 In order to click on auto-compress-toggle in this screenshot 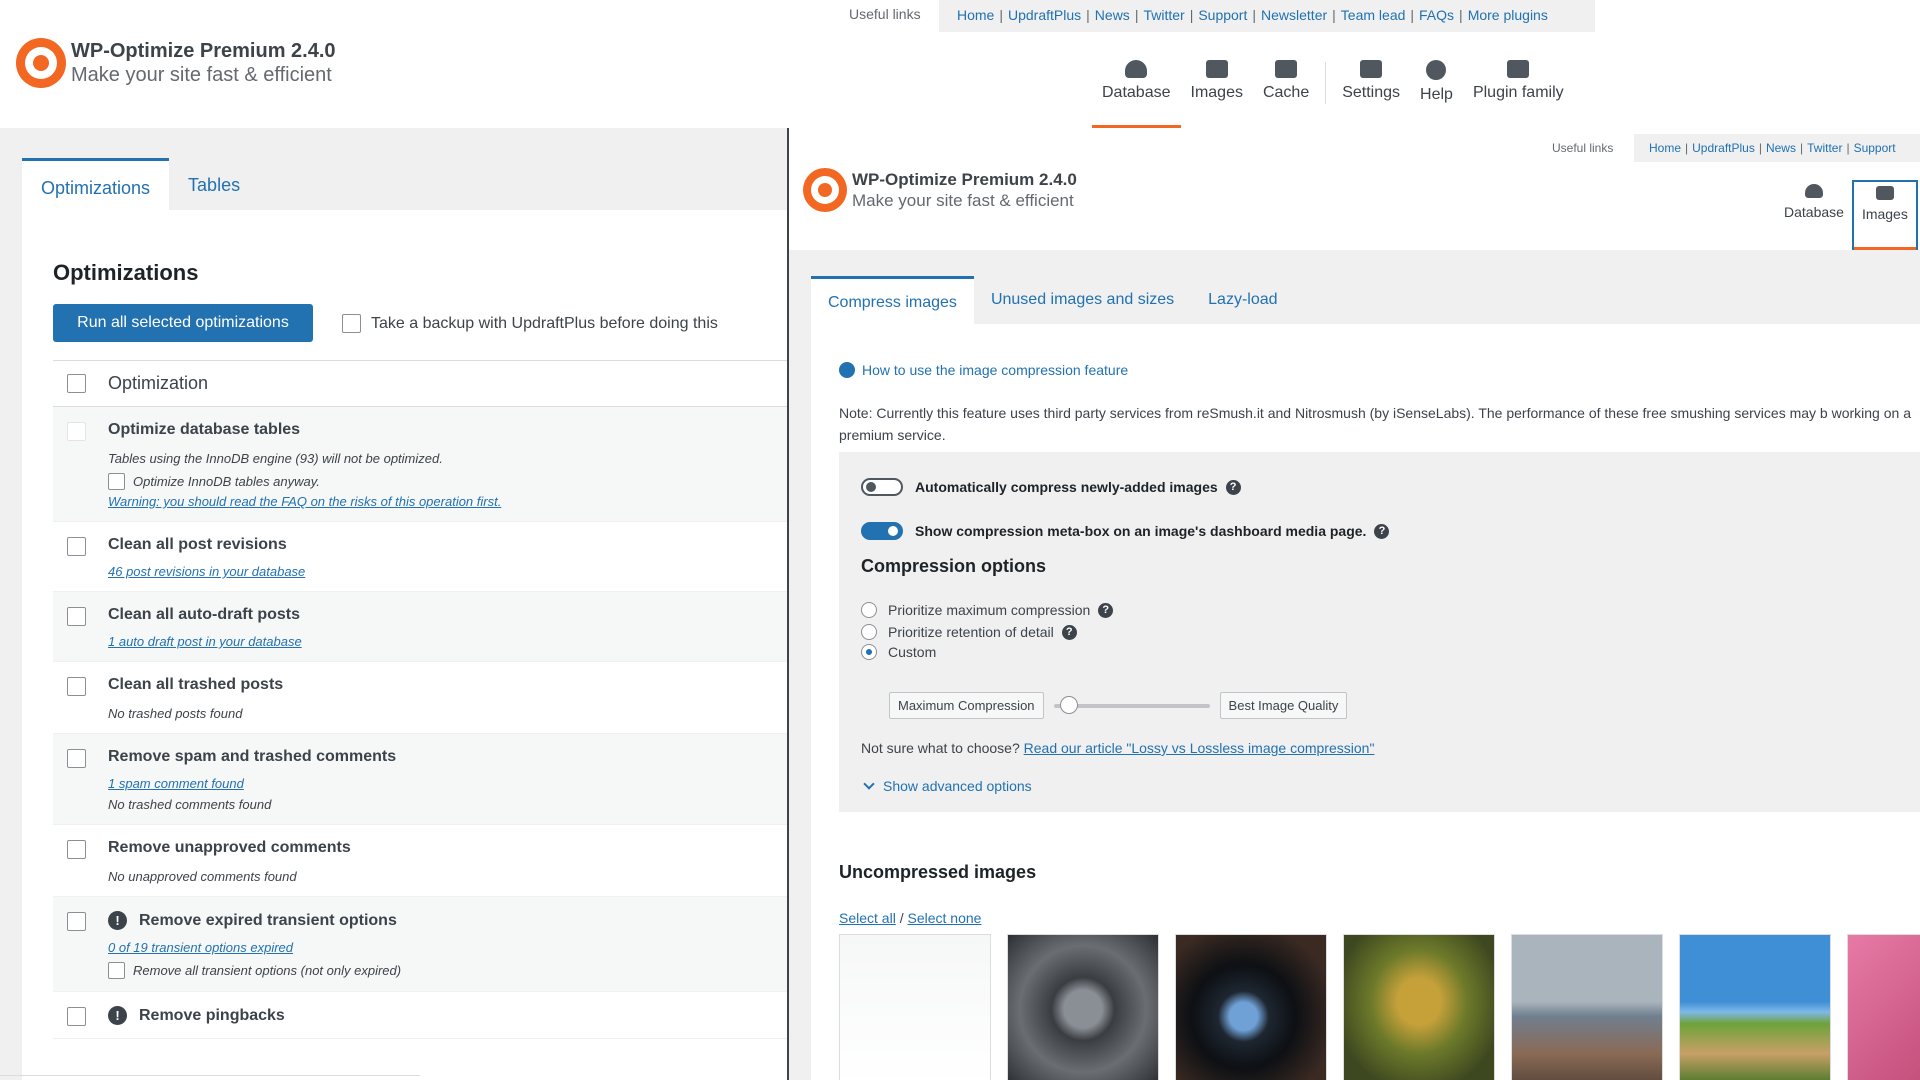, I will do `click(882, 487)`.